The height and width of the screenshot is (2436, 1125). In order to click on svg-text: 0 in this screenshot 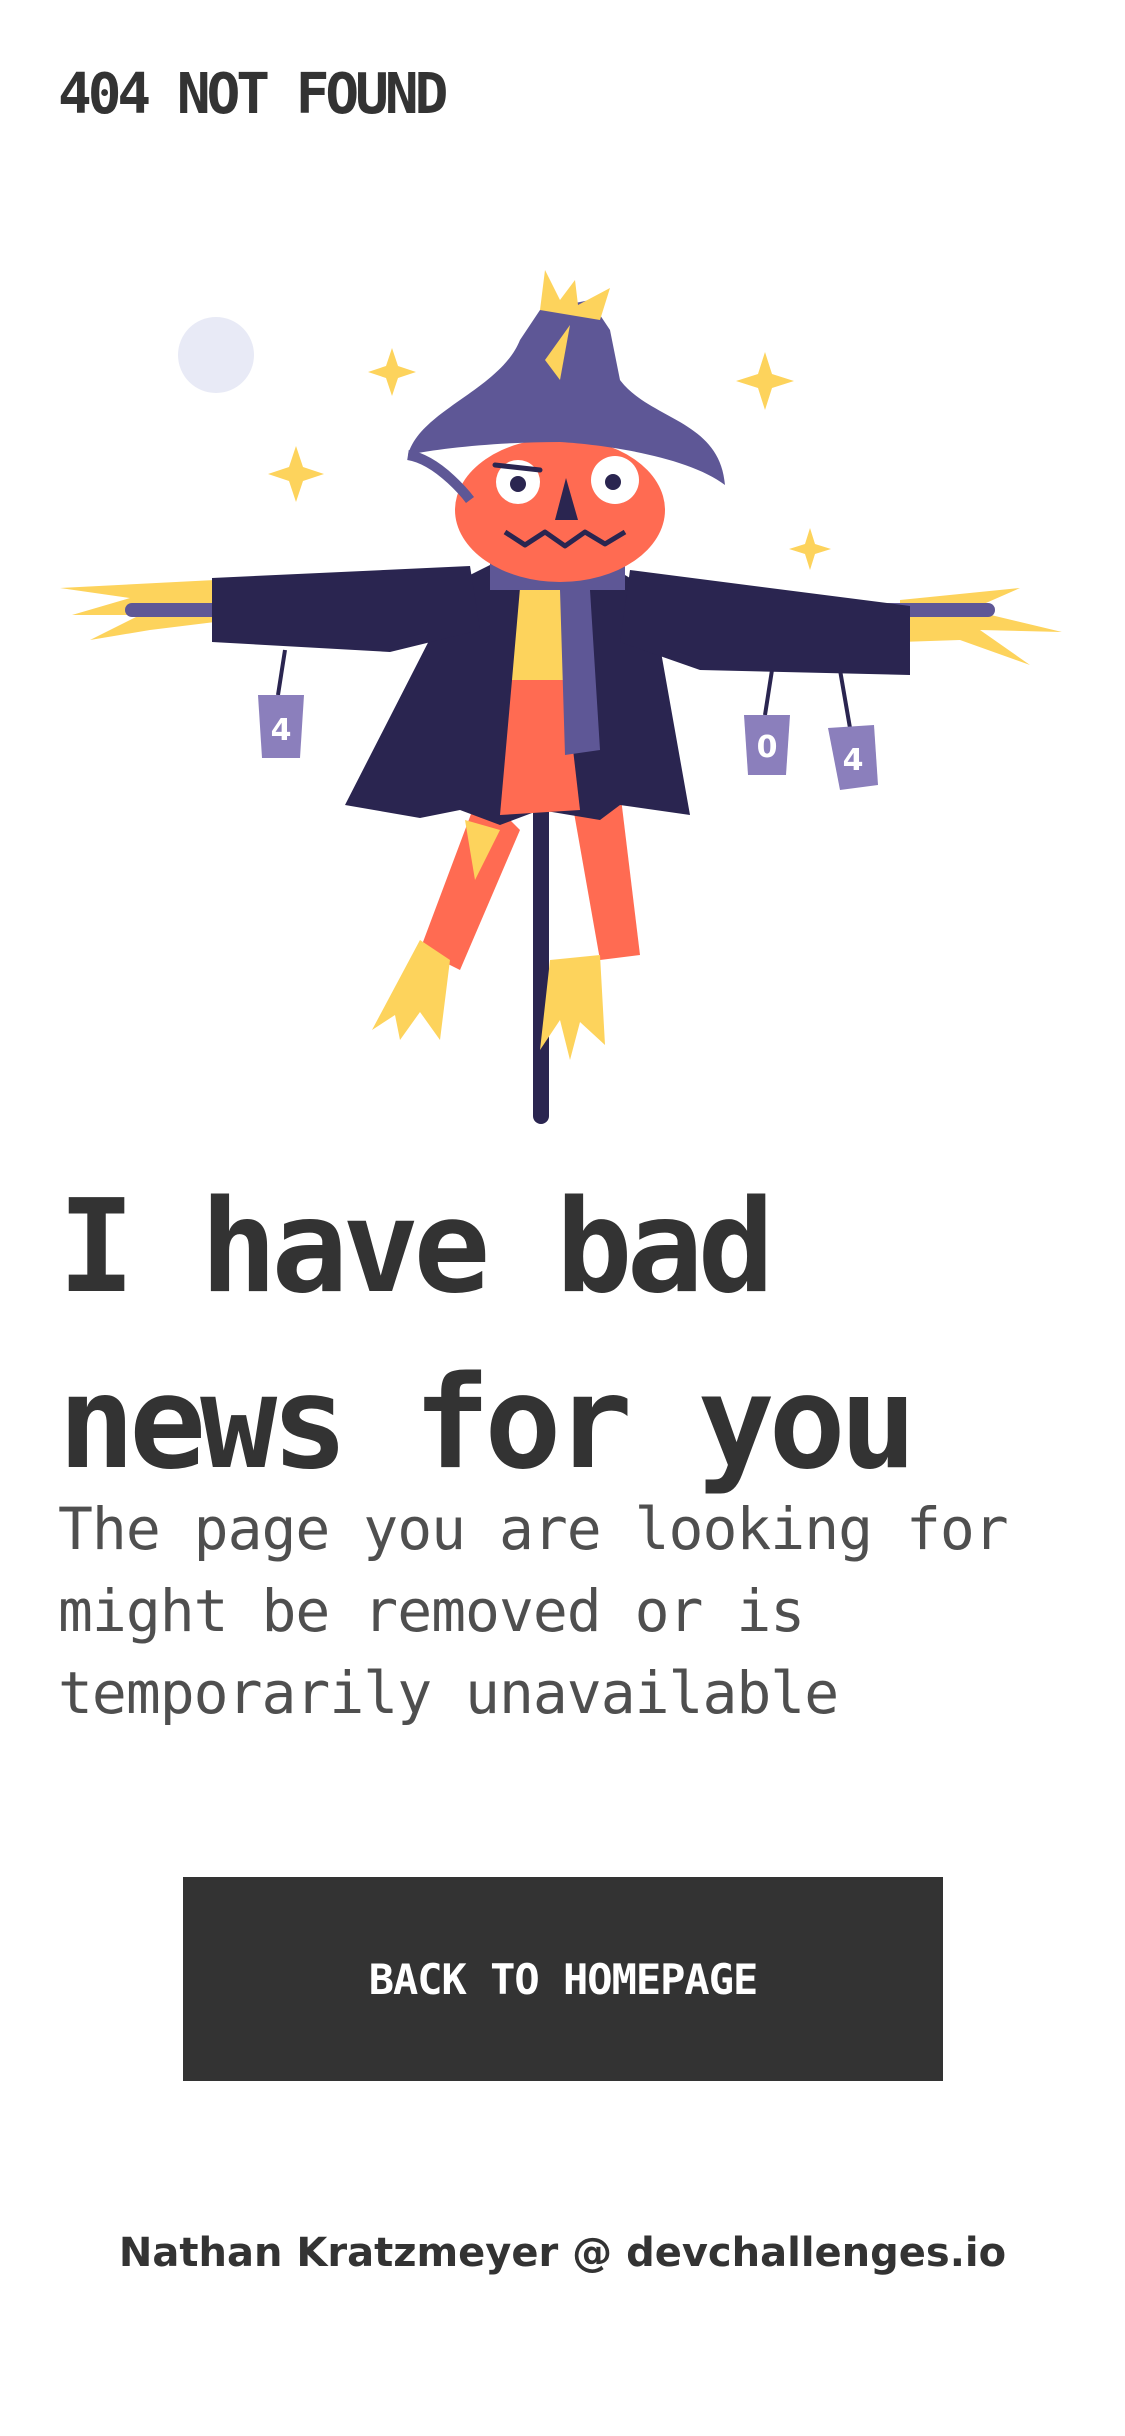, I will do `click(767, 747)`.